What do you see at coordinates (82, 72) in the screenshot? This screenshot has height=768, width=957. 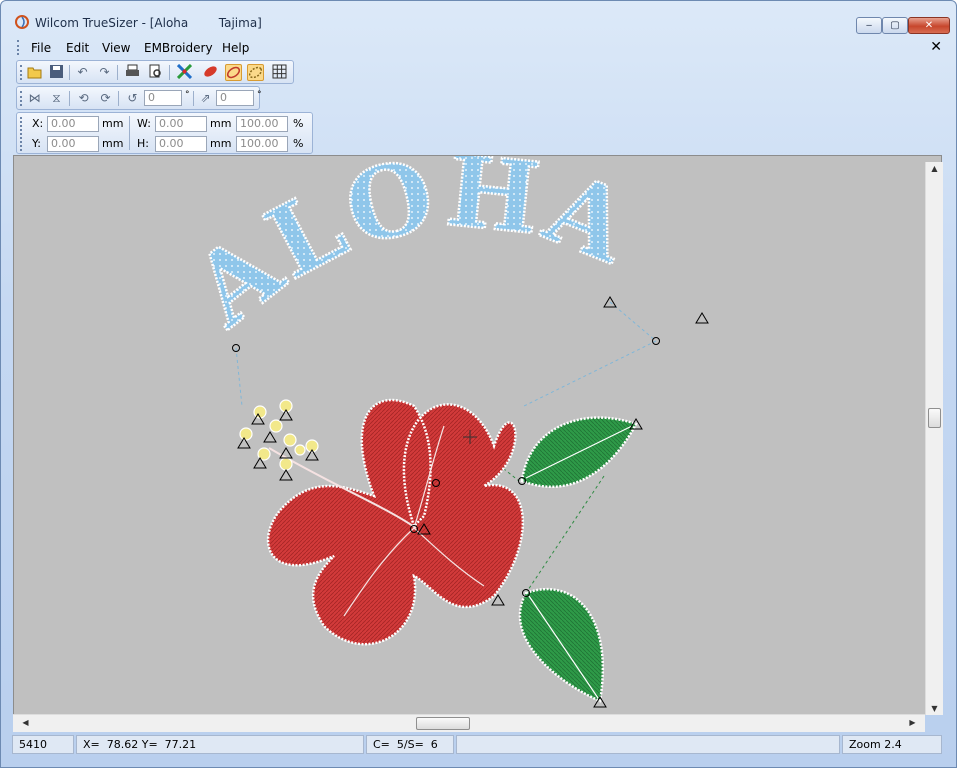 I see `undo-icon: ↶` at bounding box center [82, 72].